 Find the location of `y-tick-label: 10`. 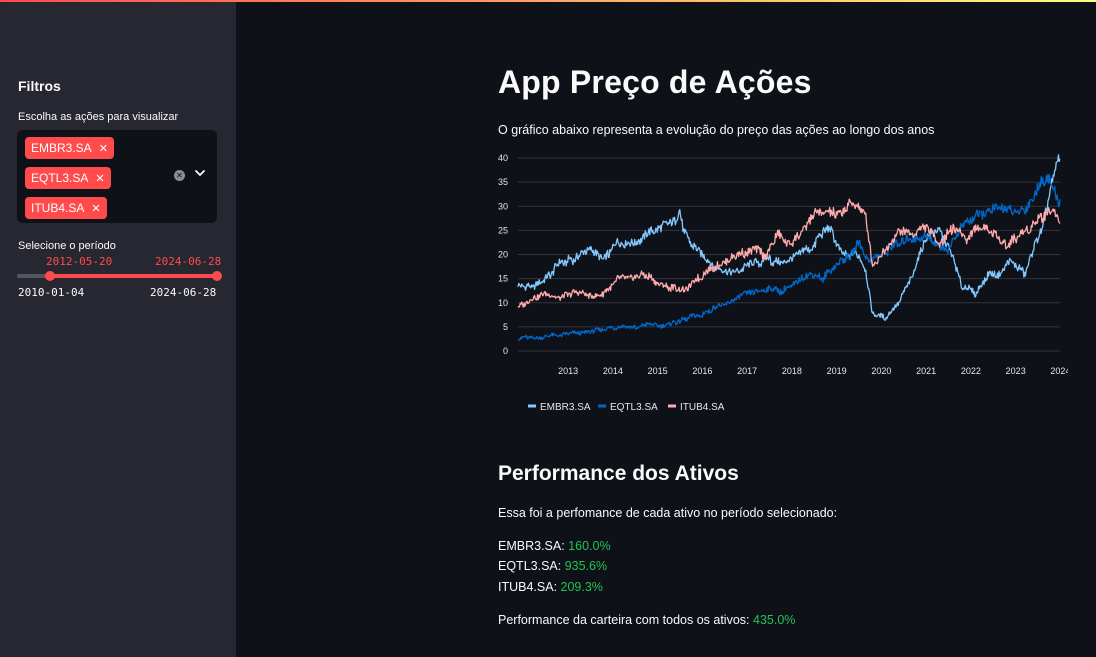

y-tick-label: 10 is located at coordinates (503, 303).